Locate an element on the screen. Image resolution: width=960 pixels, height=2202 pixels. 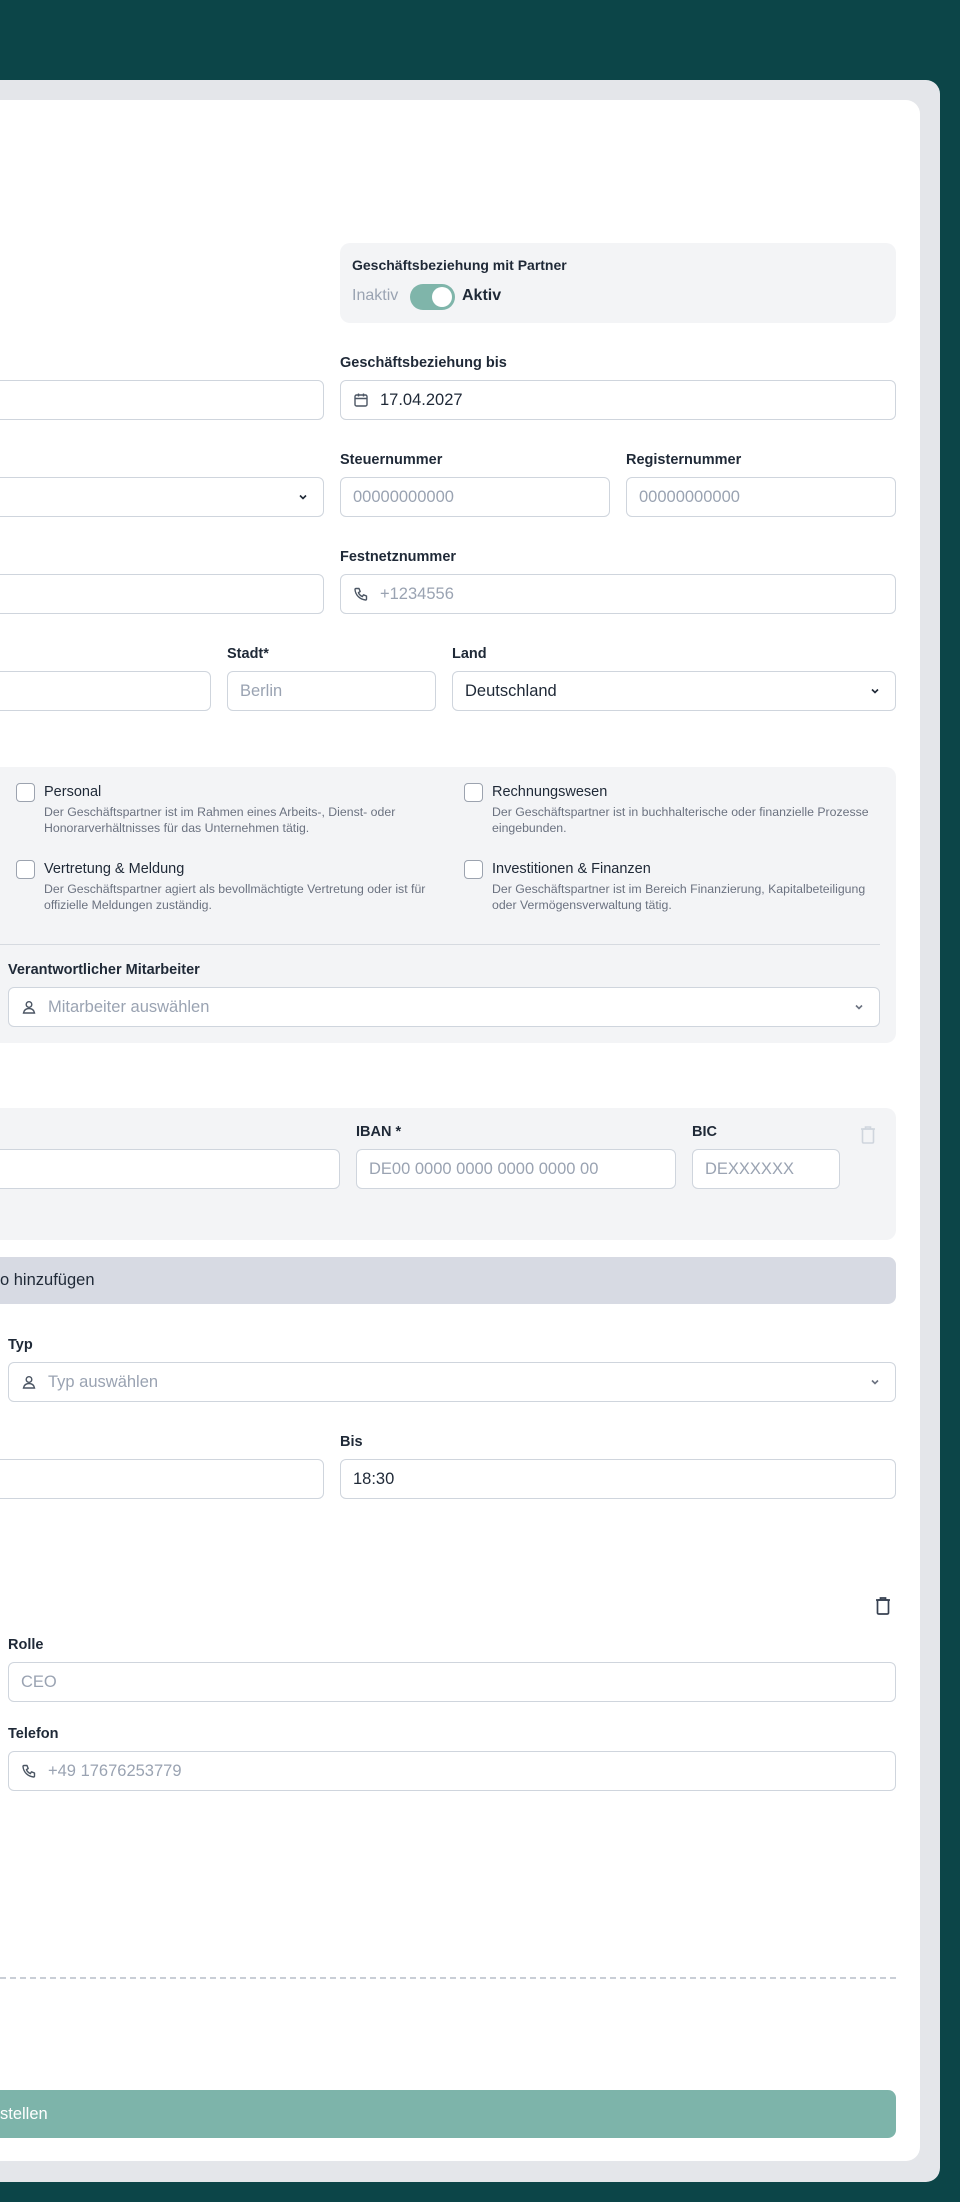
until-time-input: 18:30 is located at coordinates (618, 1479).